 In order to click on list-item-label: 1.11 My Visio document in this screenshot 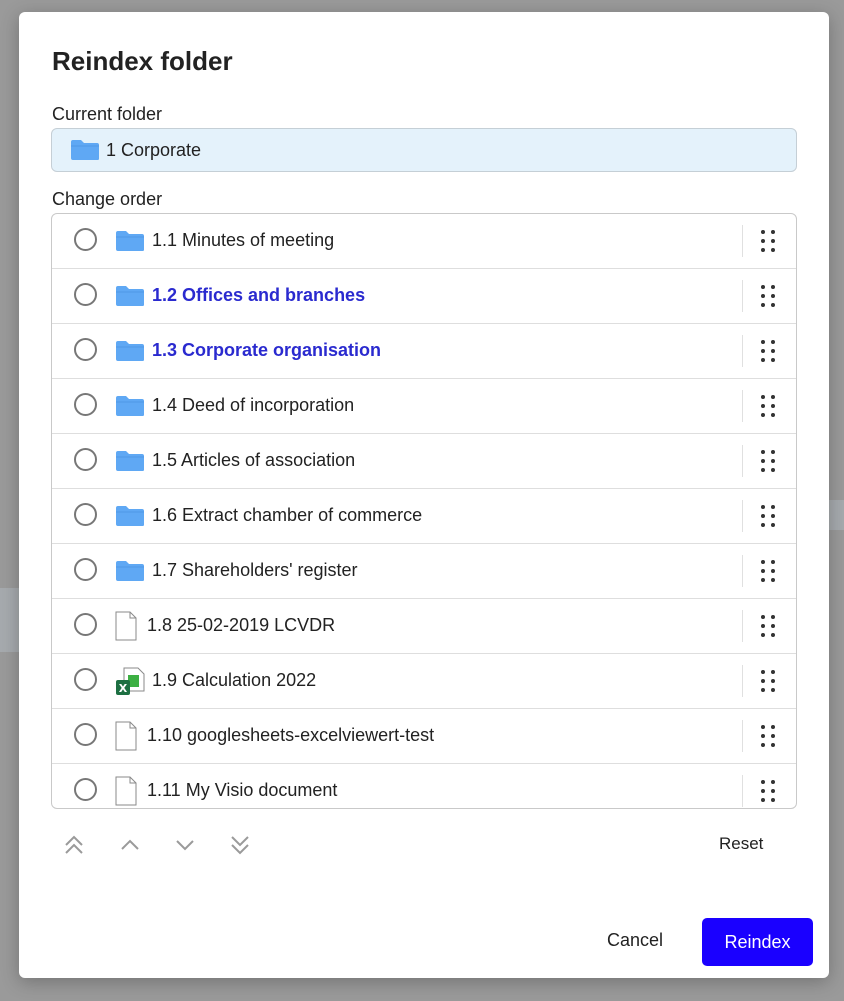, I will do `click(242, 790)`.